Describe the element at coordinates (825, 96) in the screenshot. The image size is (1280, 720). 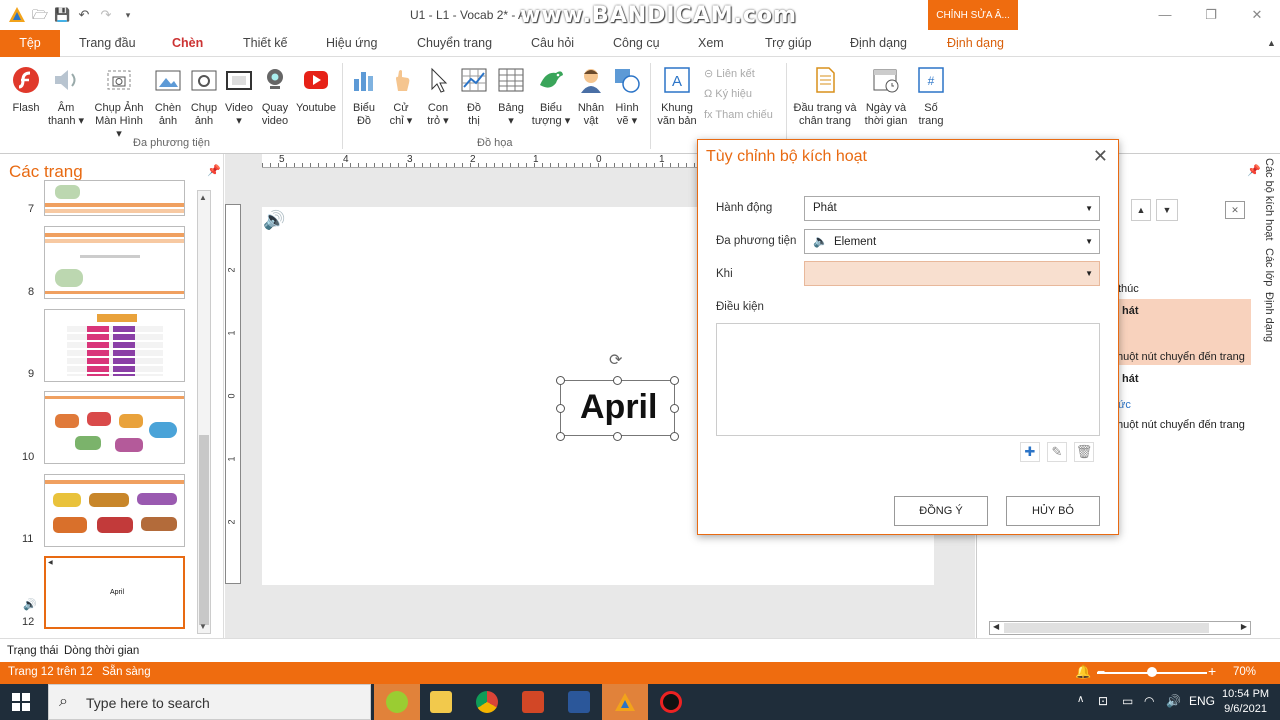
I see `header-footer-button: Đầu trang và chân trang` at that location.